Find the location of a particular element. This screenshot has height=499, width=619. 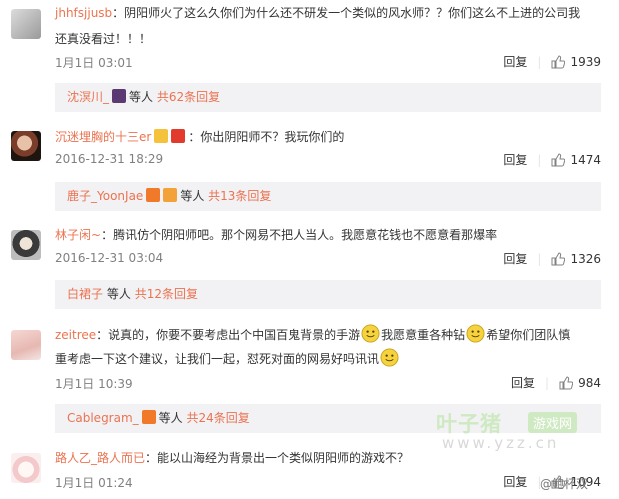

comment-text: 沉迷埋胸的十三er ：你出阴阳师不？我玩你们的 is located at coordinates (329, 137).